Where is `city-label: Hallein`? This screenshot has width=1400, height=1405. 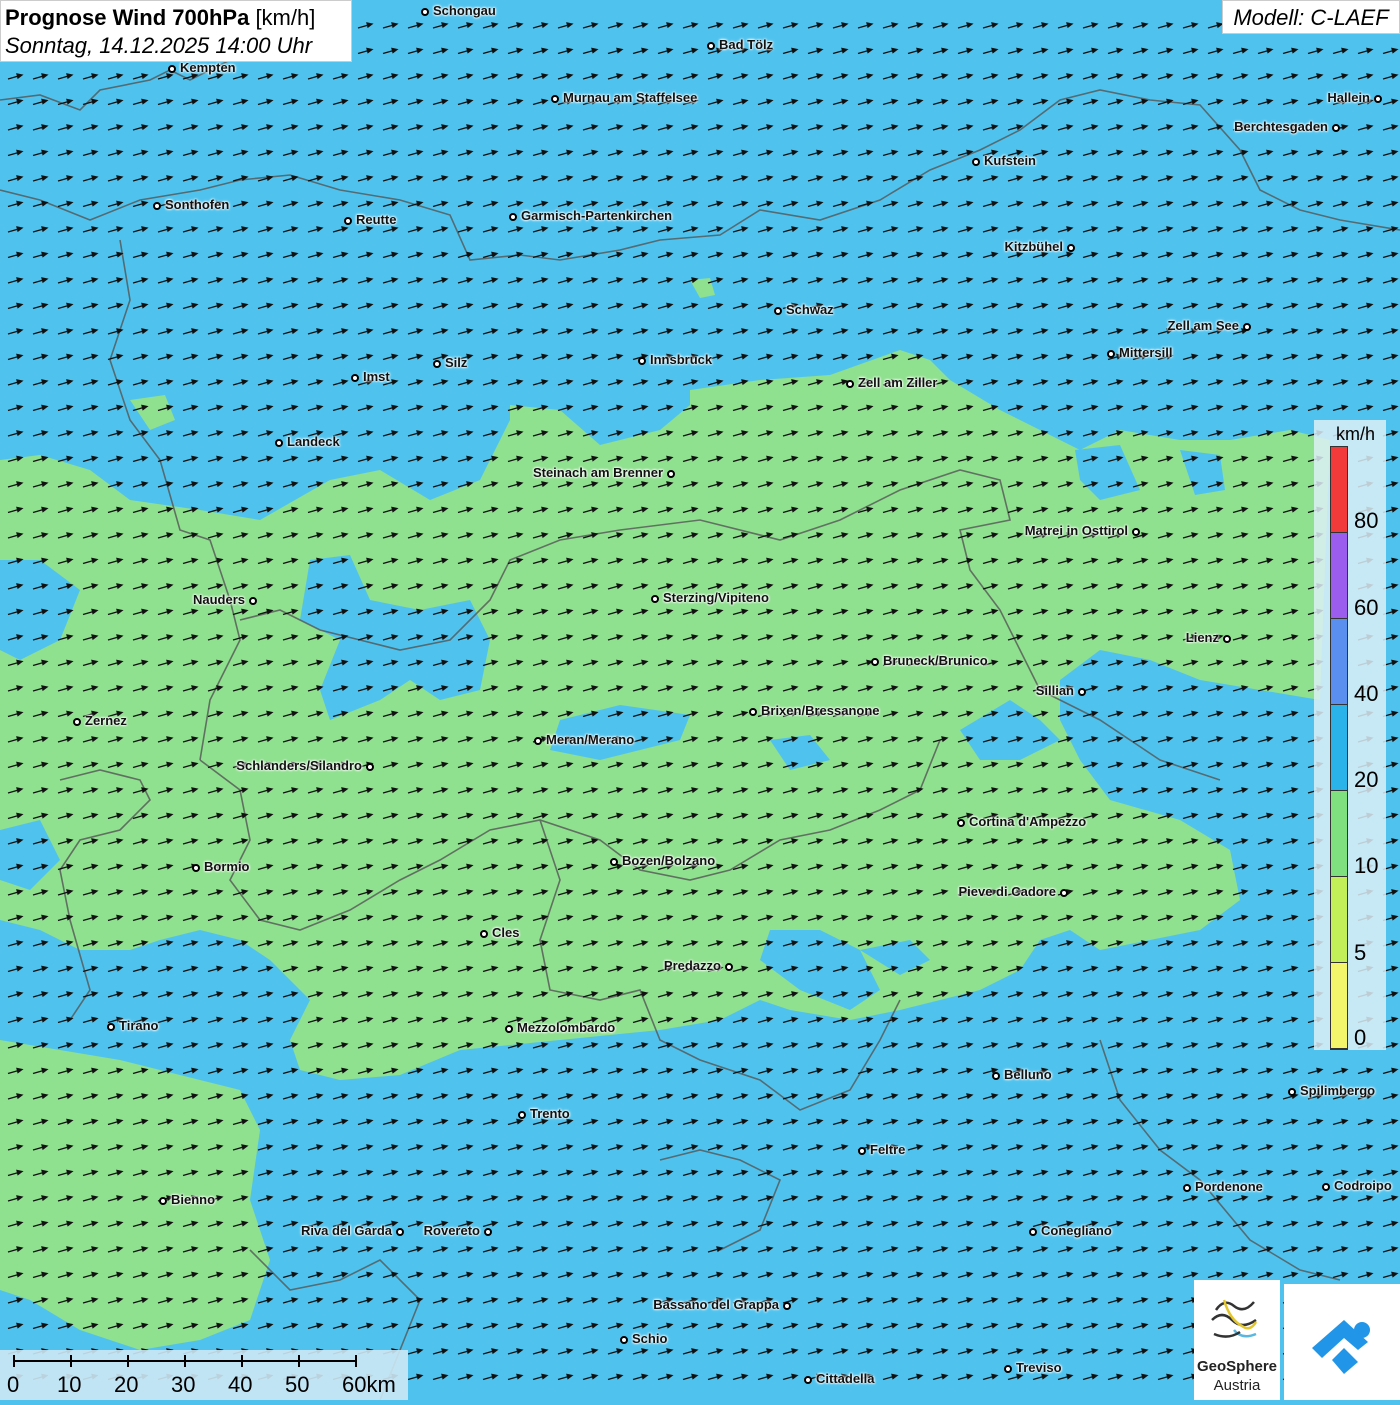
city-label: Hallein is located at coordinates (1348, 97).